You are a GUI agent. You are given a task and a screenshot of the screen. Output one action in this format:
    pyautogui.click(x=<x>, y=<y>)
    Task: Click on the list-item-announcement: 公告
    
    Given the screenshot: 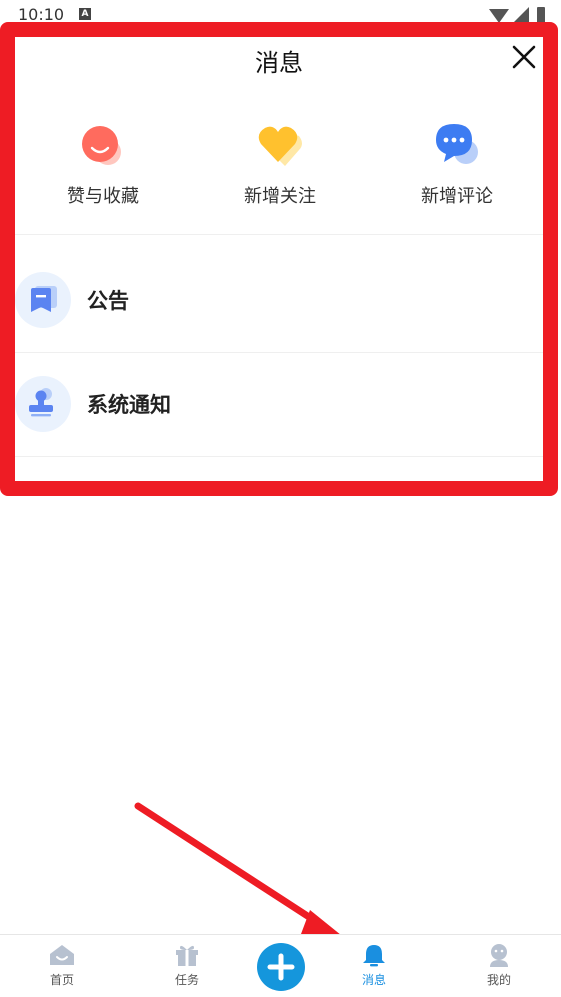 What is the action you would take?
    pyautogui.click(x=279, y=301)
    